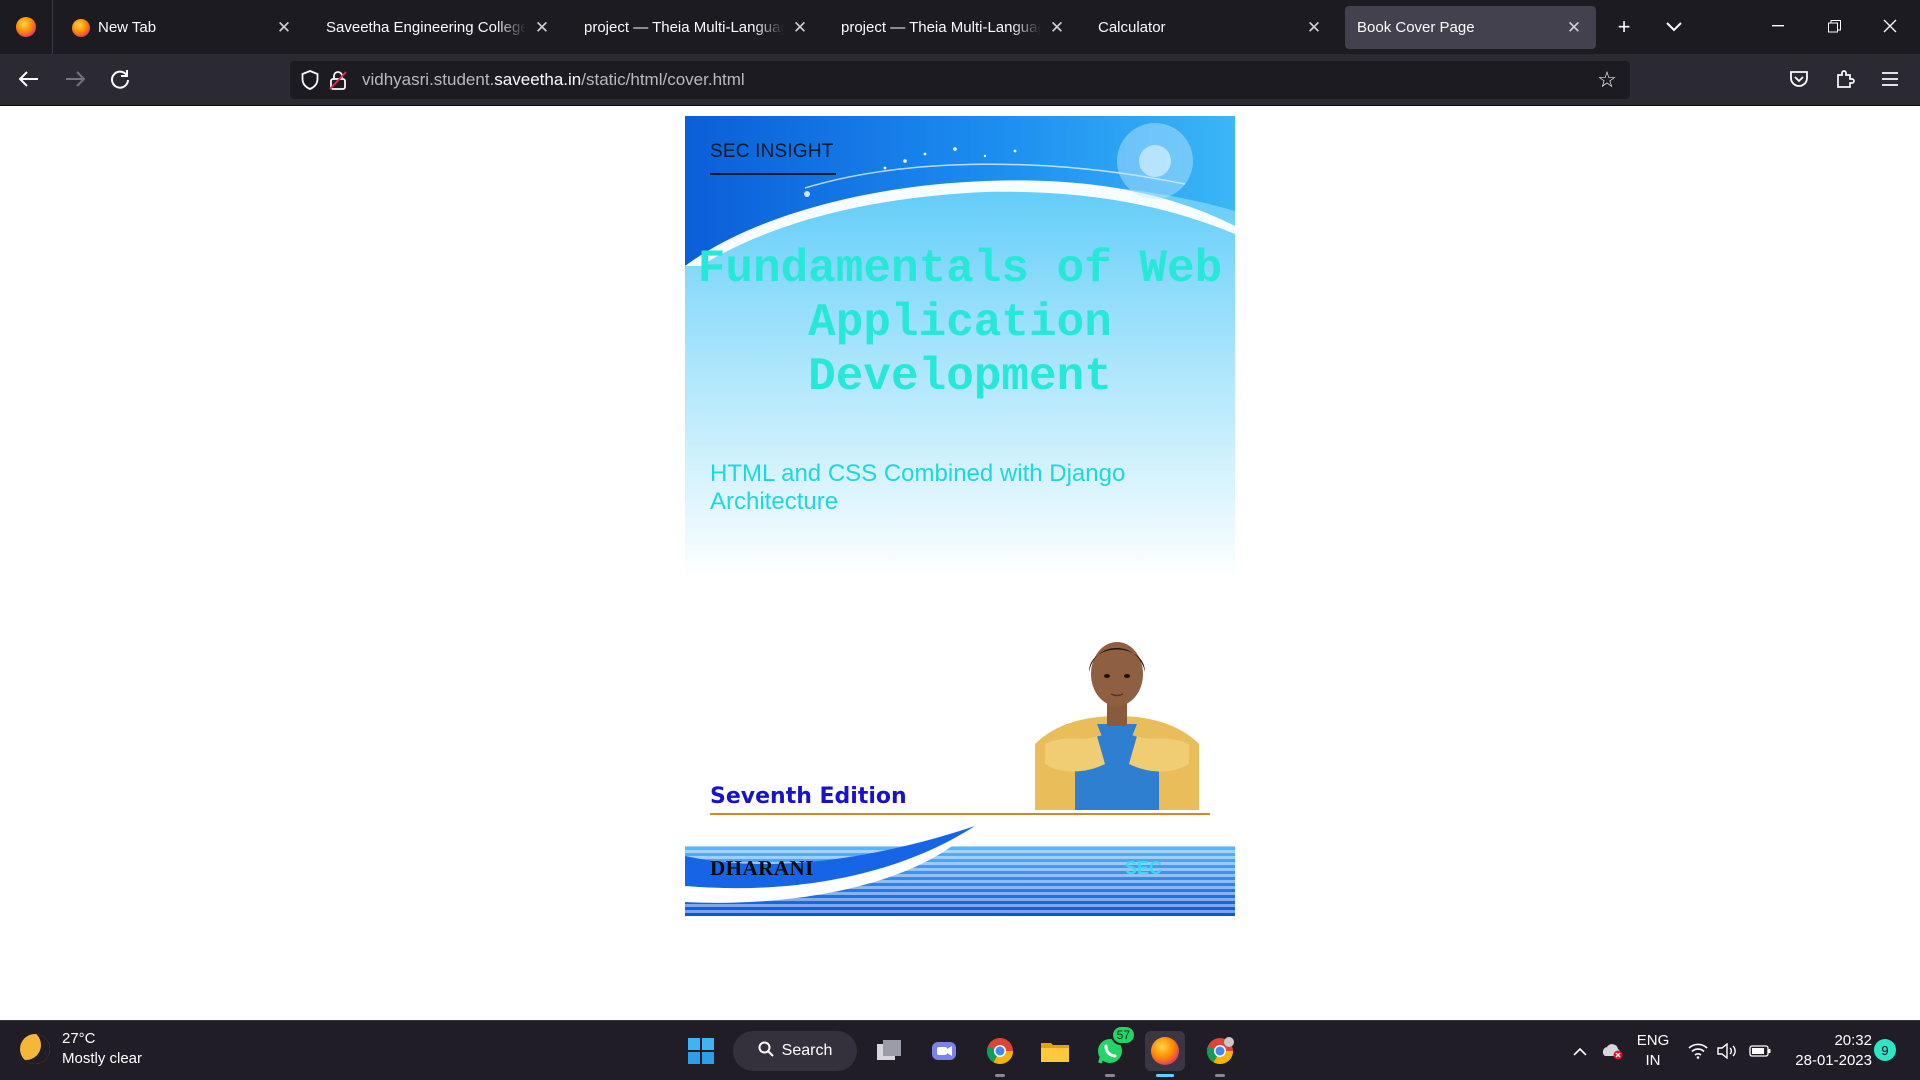 This screenshot has width=1920, height=1080. What do you see at coordinates (1760, 1050) in the screenshot?
I see `battery-icon` at bounding box center [1760, 1050].